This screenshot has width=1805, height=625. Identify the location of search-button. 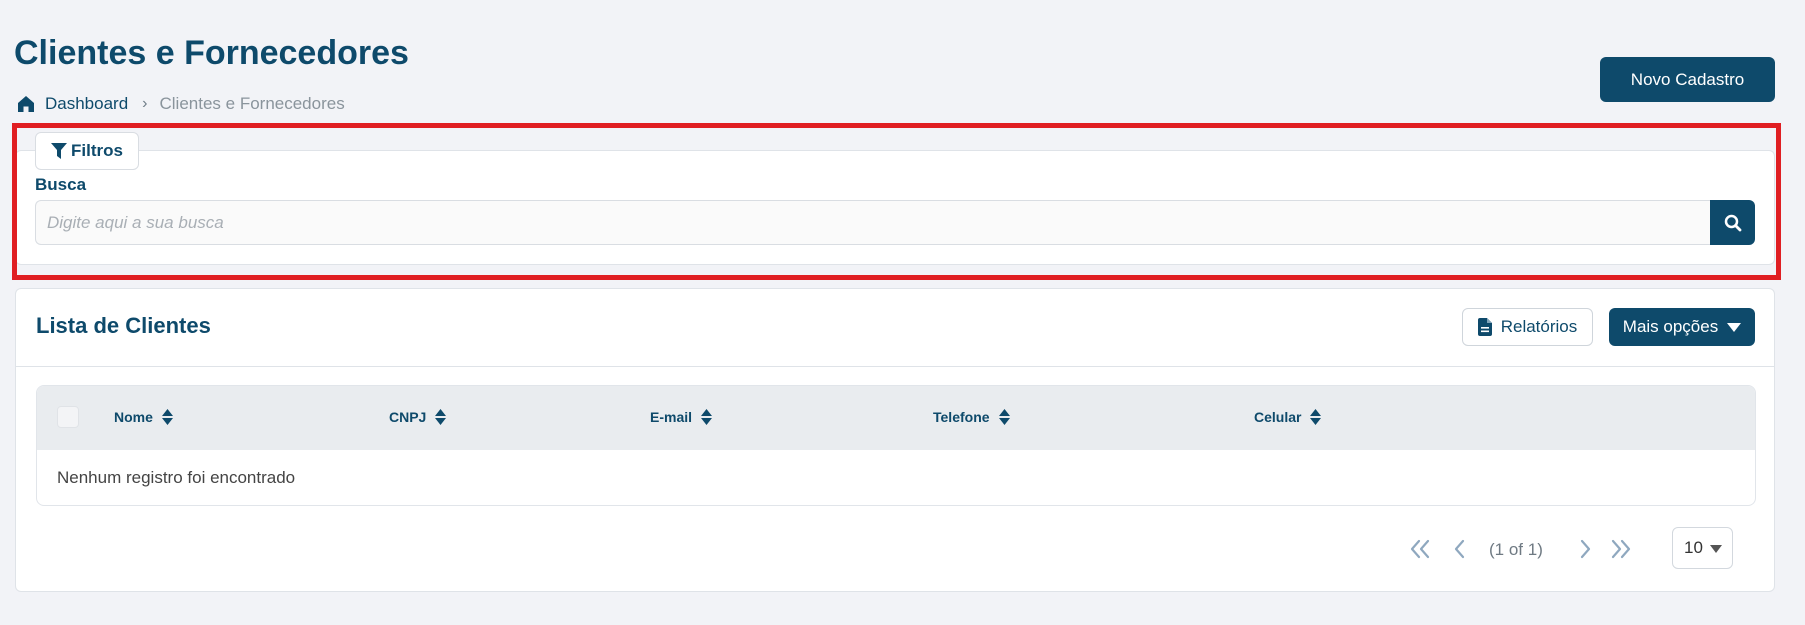
(1732, 222).